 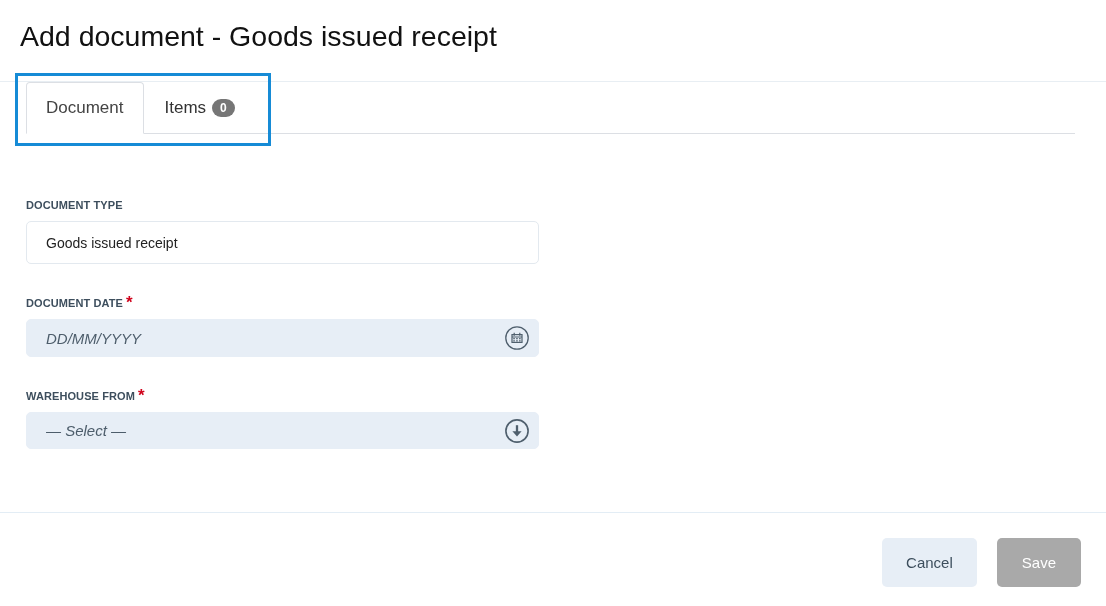 I want to click on dialog-title: Add document - Goods issued receipt, so click(x=258, y=36).